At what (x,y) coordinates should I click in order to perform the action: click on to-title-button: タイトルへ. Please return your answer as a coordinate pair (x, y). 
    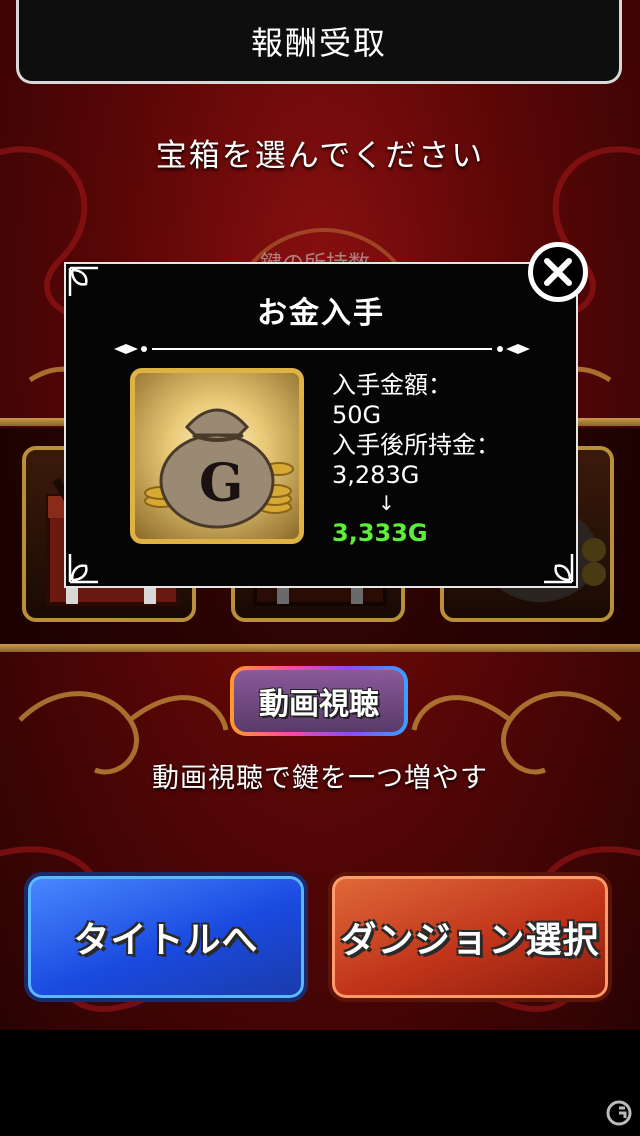
    Looking at the image, I should click on (166, 937).